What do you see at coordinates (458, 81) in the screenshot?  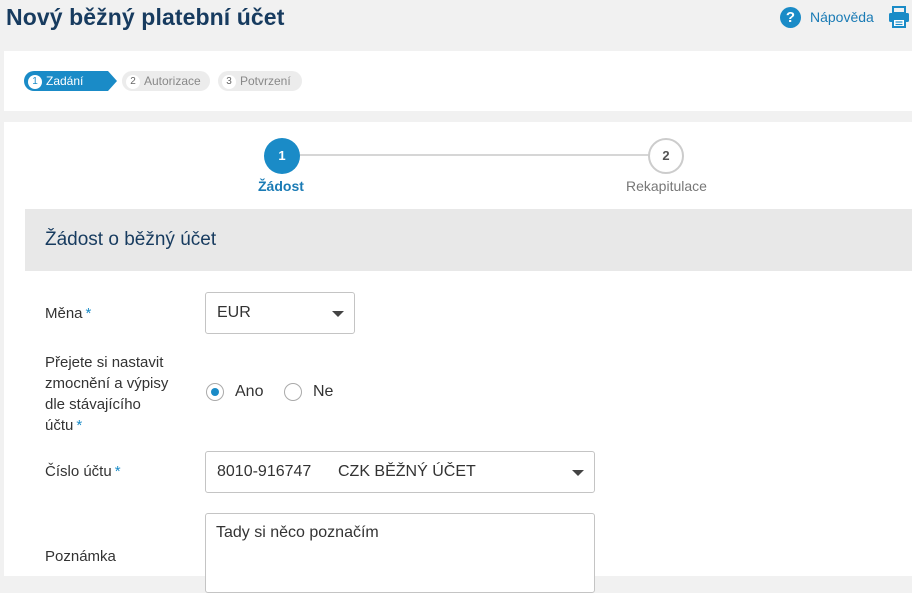 I see `wizard-bar: 1 Zadání 2 Autorizace 3 Potvrzení` at bounding box center [458, 81].